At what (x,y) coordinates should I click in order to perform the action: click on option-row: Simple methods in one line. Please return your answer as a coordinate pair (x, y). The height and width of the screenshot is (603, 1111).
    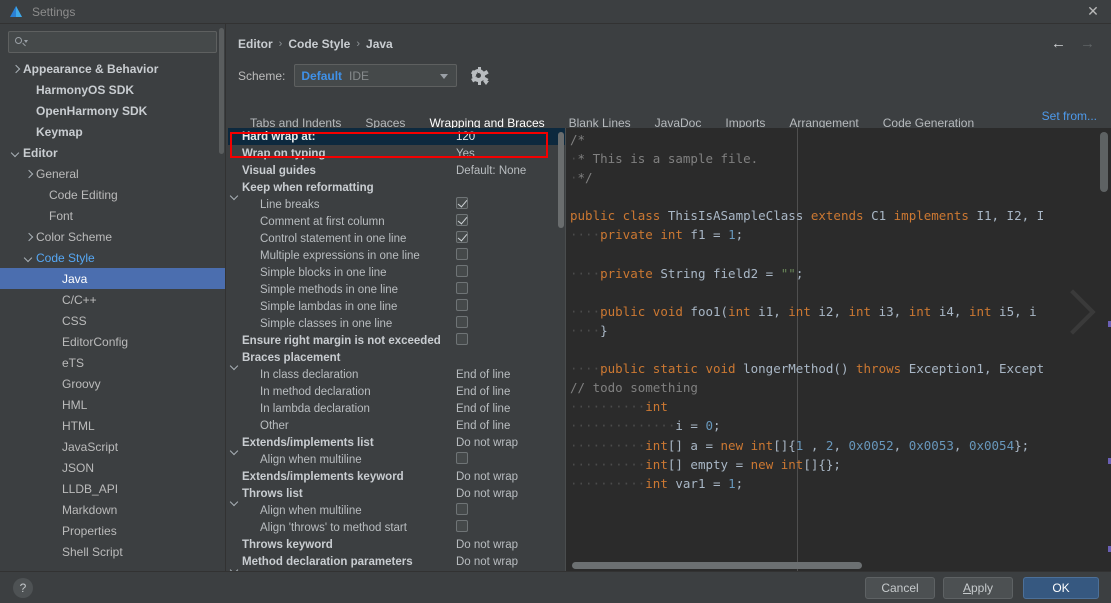
    Looking at the image, I should click on (397, 289).